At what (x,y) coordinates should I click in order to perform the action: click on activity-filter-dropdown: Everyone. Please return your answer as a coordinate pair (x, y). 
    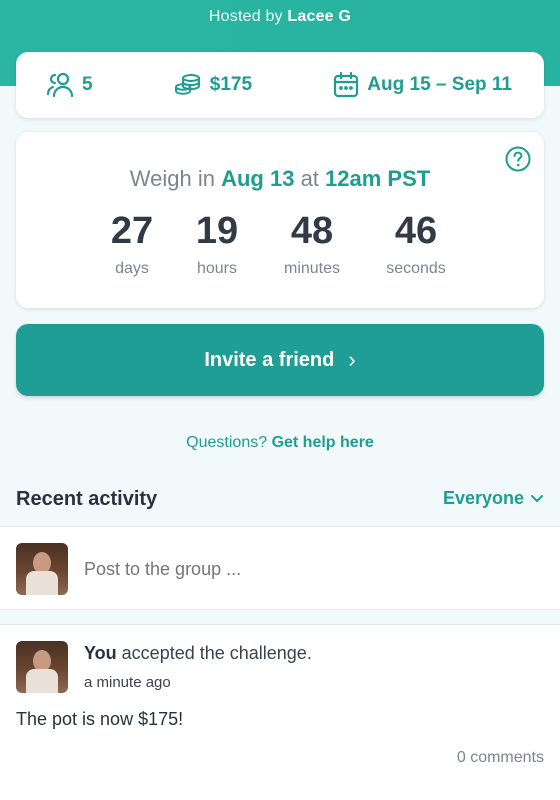
    Looking at the image, I should click on (493, 498).